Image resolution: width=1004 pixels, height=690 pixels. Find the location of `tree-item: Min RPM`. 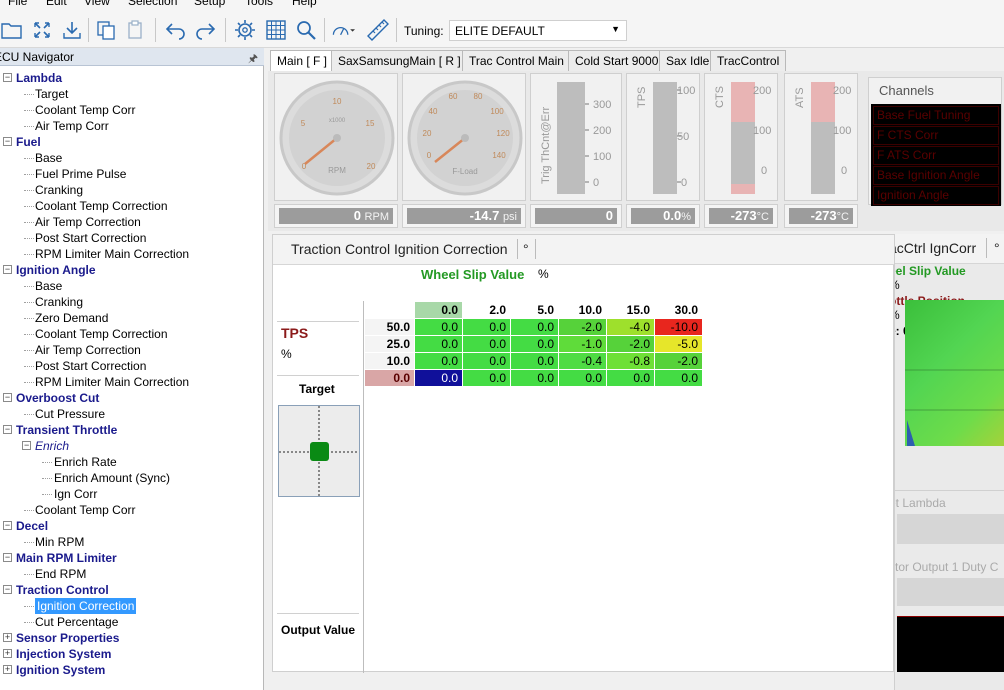

tree-item: Min RPM is located at coordinates (132, 542).